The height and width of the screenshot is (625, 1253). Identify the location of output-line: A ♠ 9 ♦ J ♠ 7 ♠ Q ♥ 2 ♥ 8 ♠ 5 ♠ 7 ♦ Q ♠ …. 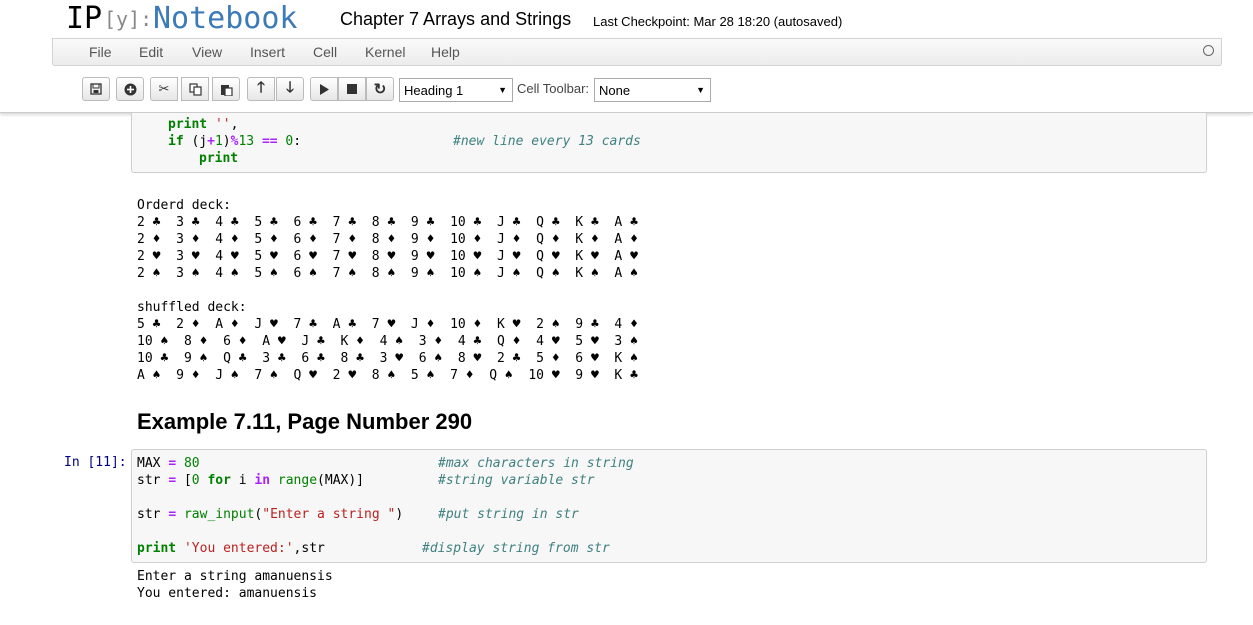
(387, 375).